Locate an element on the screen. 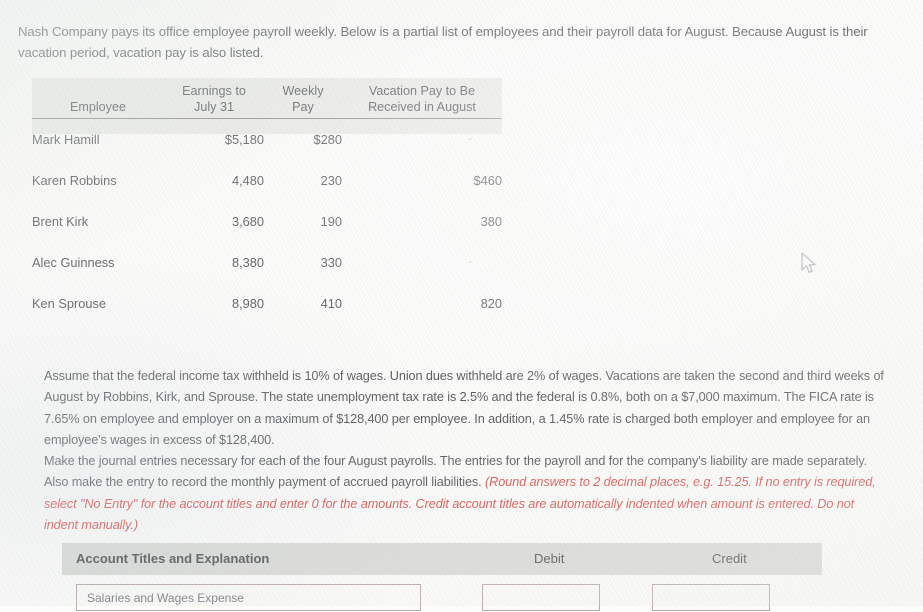  cell-weekly-pay: 410 is located at coordinates (331, 303).